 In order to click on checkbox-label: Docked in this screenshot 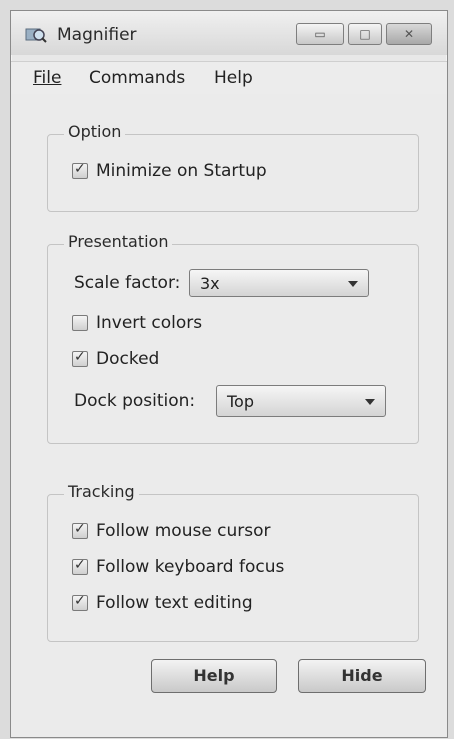, I will do `click(128, 359)`.